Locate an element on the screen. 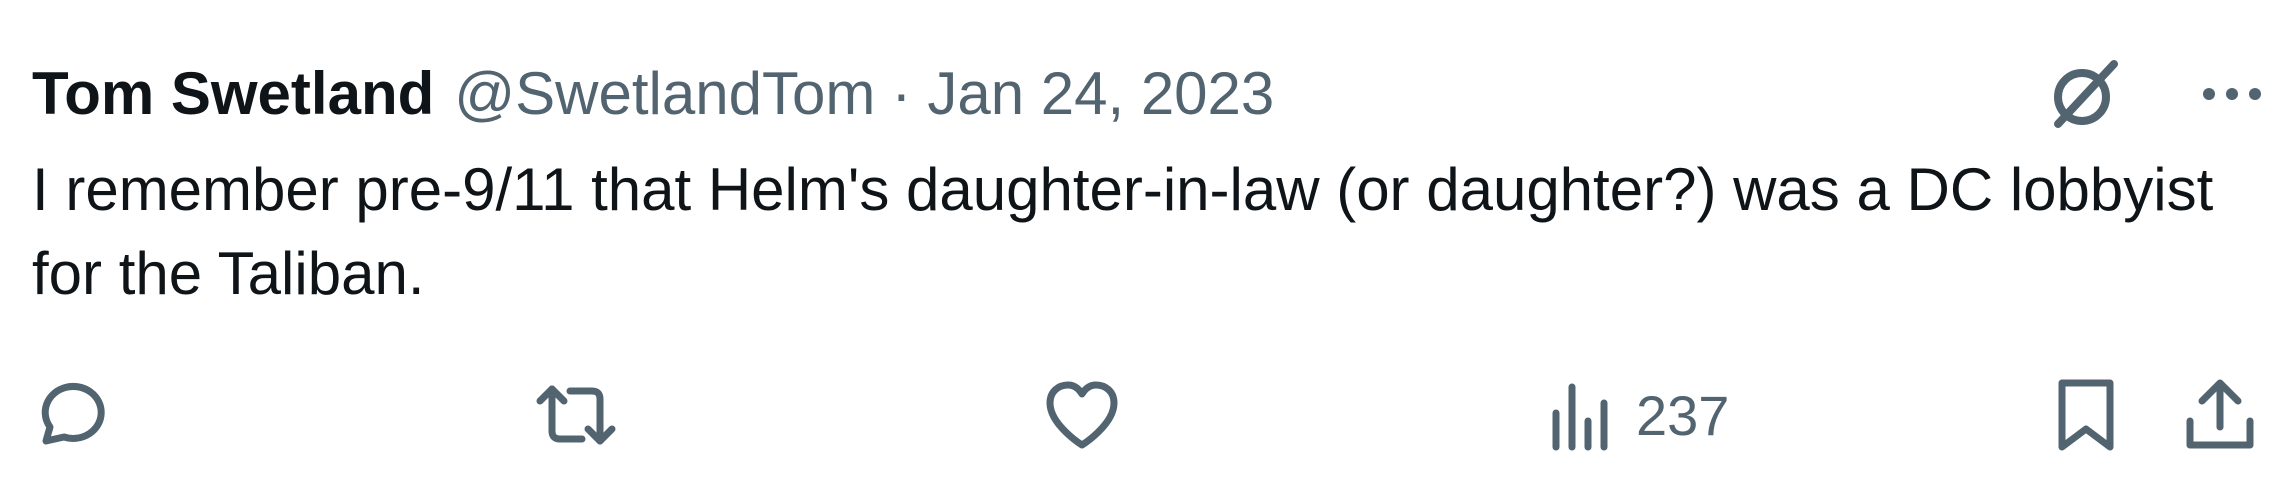  reply-button is located at coordinates (68, 415).